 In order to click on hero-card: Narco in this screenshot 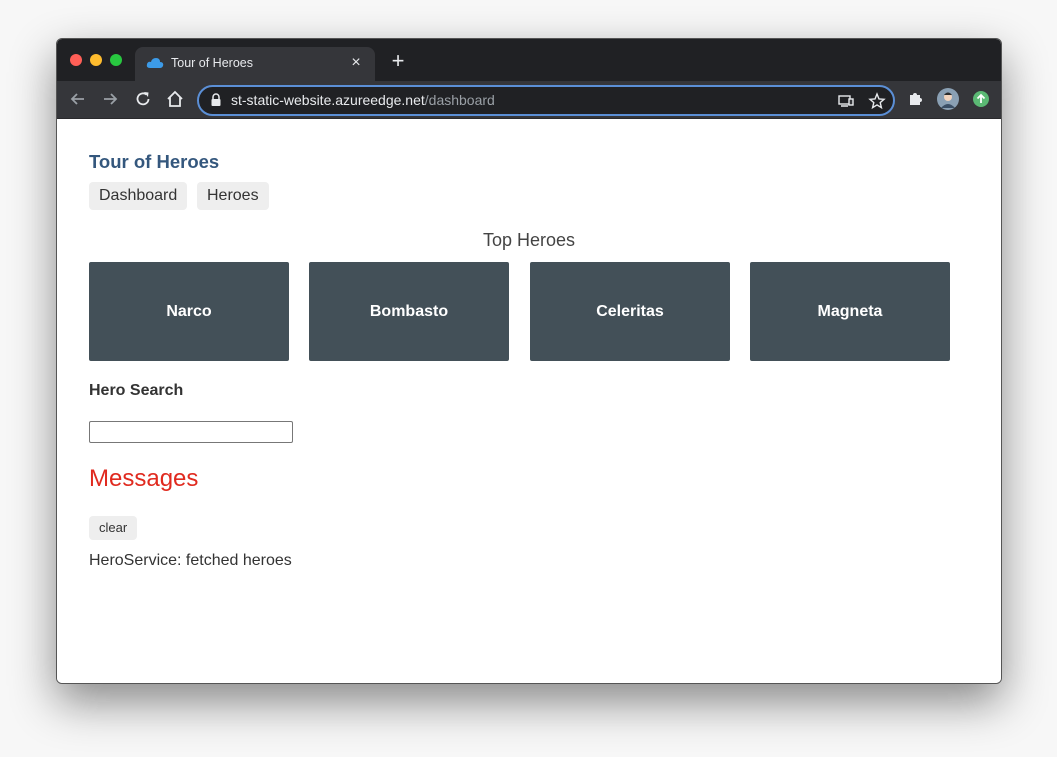, I will do `click(189, 311)`.